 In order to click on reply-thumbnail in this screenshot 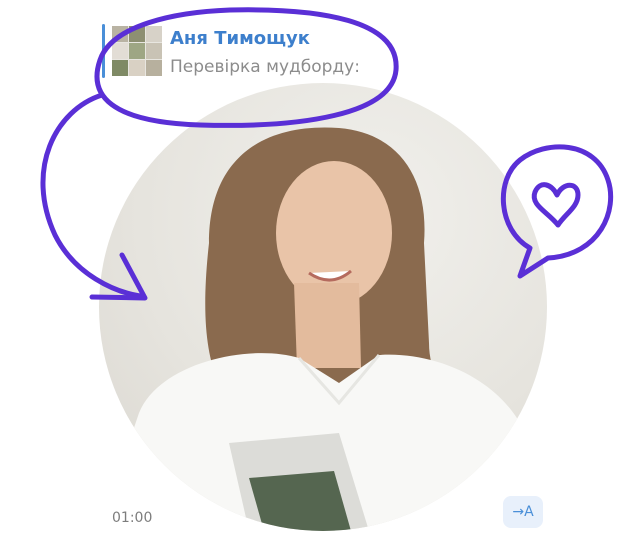, I will do `click(137, 51)`.